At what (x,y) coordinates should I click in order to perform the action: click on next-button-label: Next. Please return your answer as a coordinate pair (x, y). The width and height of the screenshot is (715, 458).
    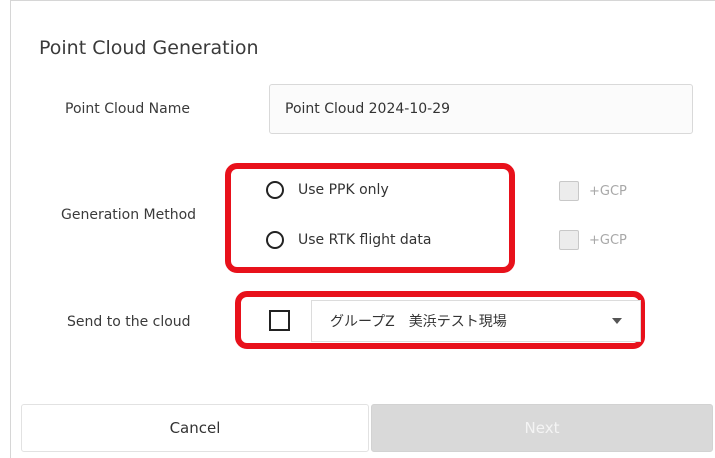
    Looking at the image, I should click on (542, 428).